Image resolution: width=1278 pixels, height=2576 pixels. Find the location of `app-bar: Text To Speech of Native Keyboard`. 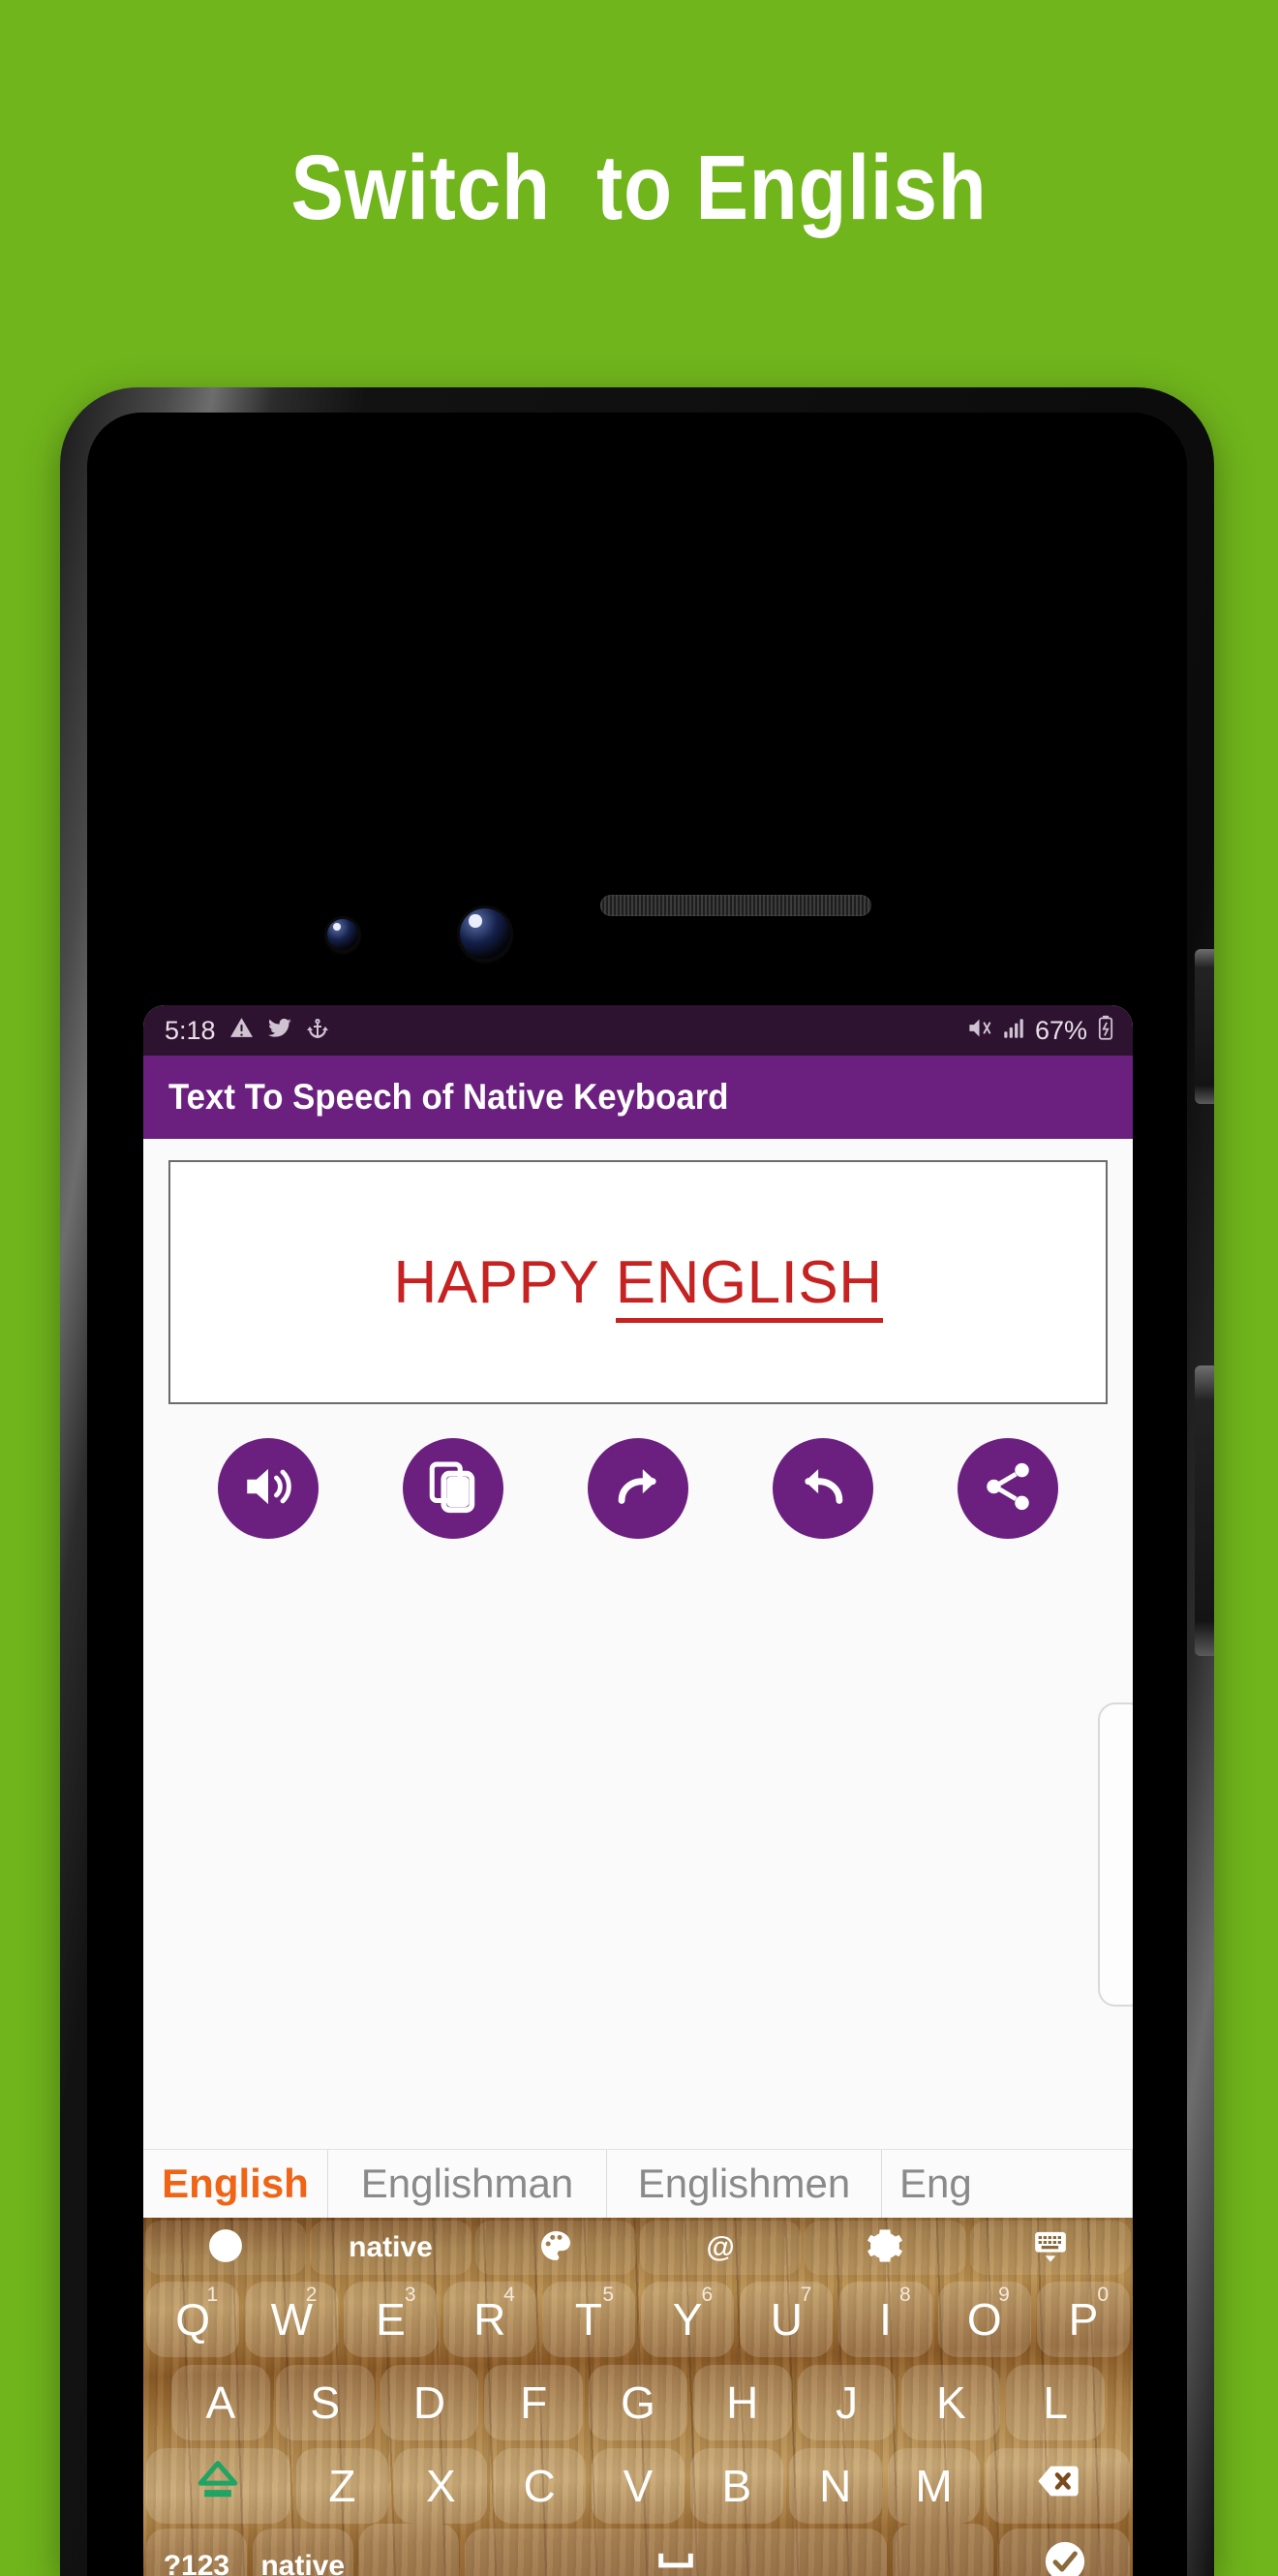

app-bar: Text To Speech of Native Keyboard is located at coordinates (638, 1097).